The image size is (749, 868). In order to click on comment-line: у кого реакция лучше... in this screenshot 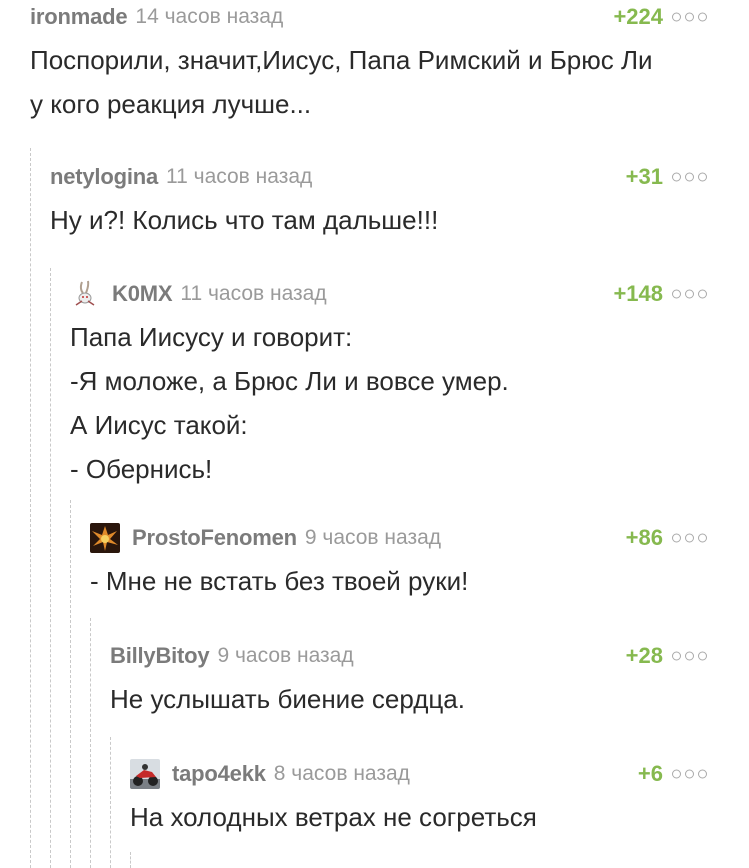, I will do `click(171, 104)`.